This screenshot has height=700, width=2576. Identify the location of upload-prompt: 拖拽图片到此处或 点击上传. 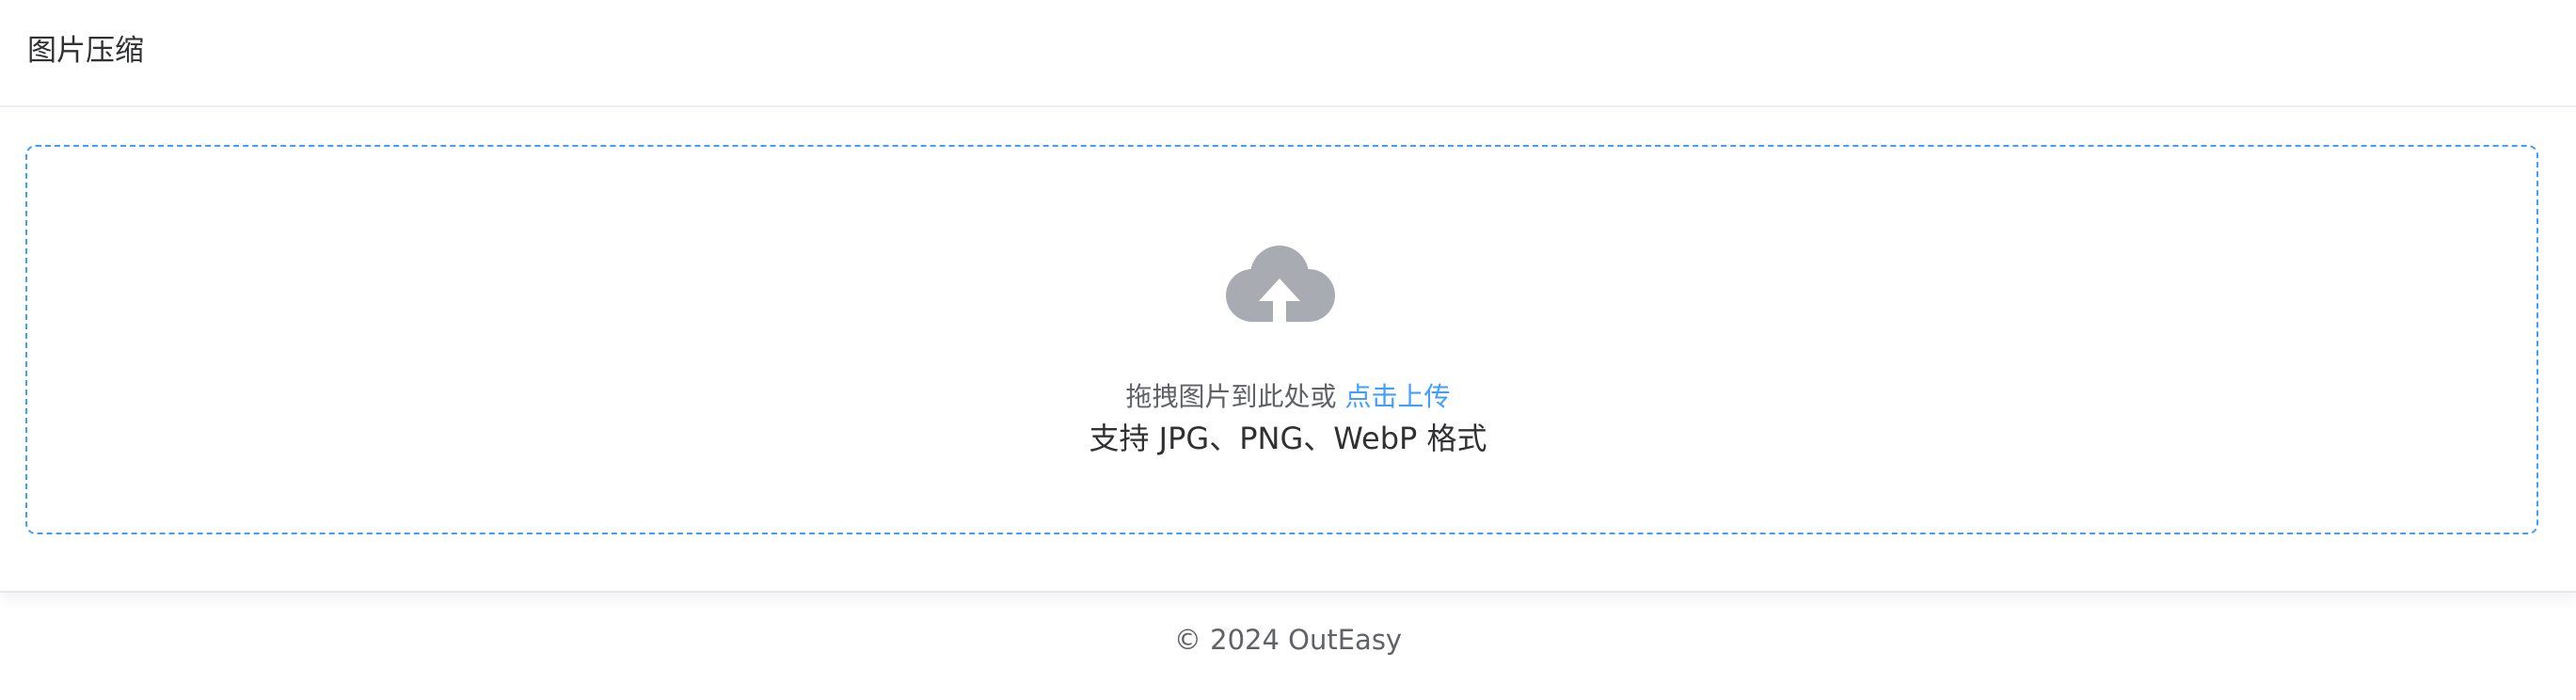
(1288, 397).